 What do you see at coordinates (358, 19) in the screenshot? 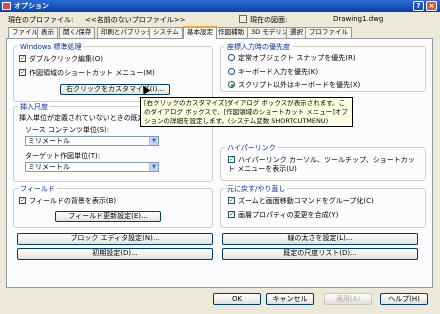
I see `drawing-value: Drawing1.dwg` at bounding box center [358, 19].